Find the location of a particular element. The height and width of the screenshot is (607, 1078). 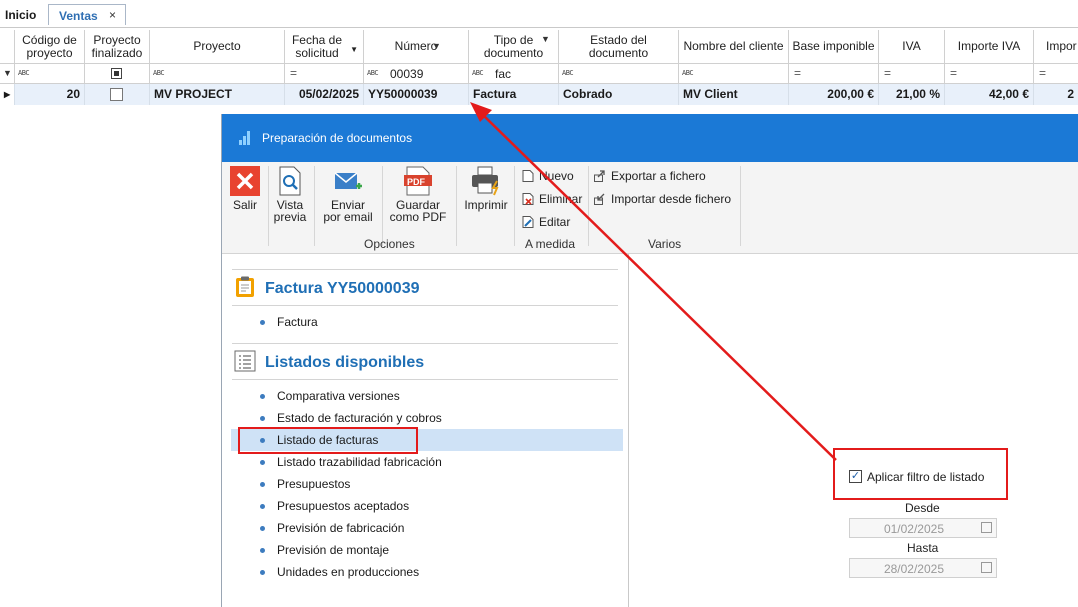

close-icon is located at coordinates (245, 181).